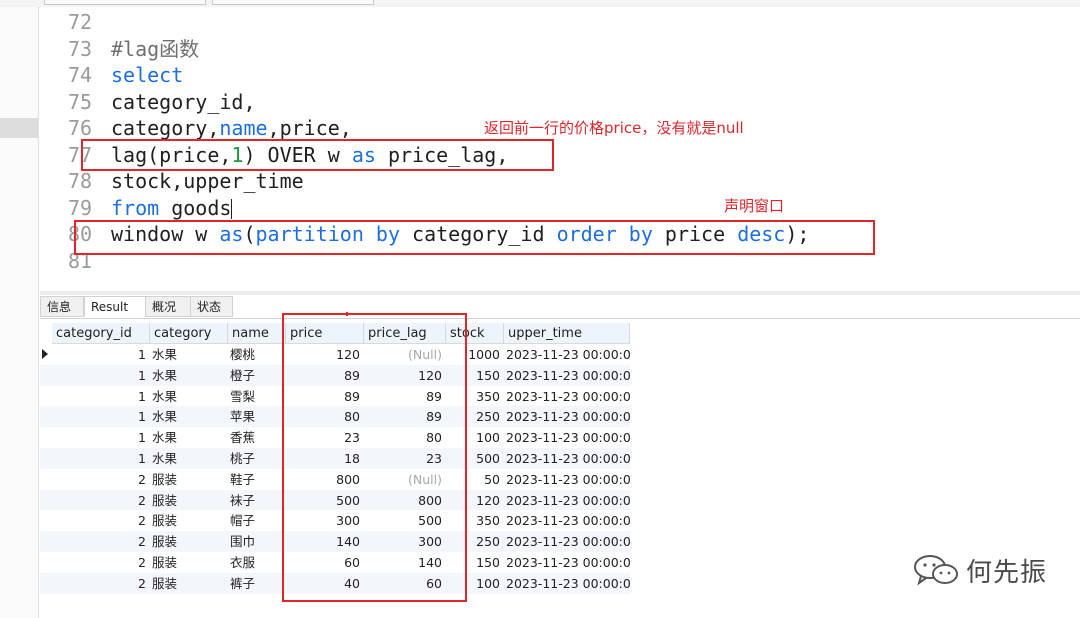 Image resolution: width=1080 pixels, height=618 pixels. Describe the element at coordinates (19, 128) in the screenshot. I see `left-selection-bar` at that location.